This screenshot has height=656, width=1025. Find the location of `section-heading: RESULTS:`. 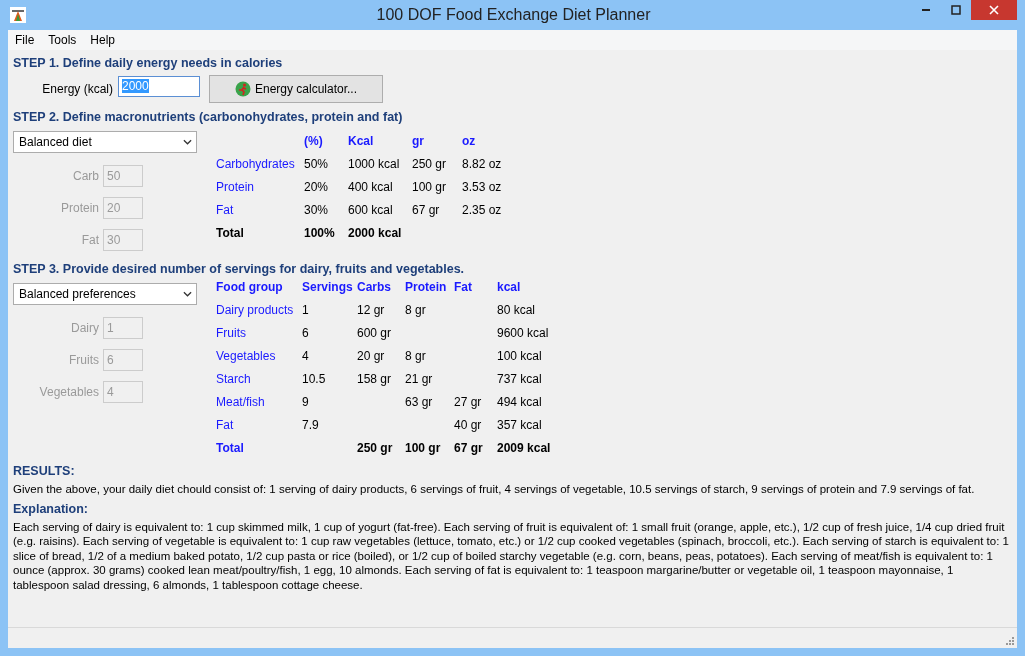

section-heading: RESULTS: is located at coordinates (44, 471).